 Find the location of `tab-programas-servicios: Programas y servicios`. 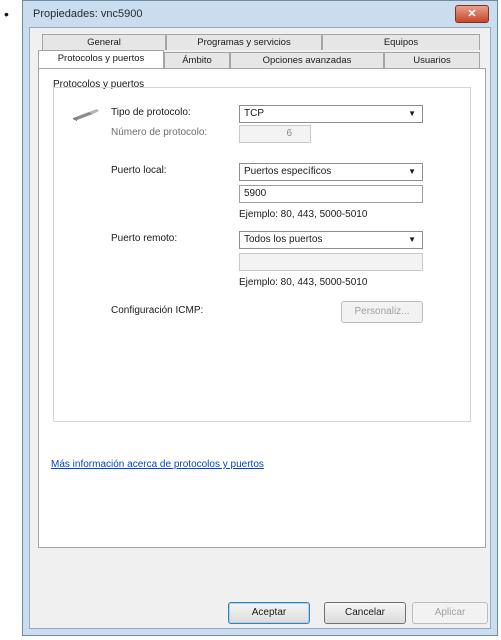

tab-programas-servicios: Programas y servicios is located at coordinates (244, 42).